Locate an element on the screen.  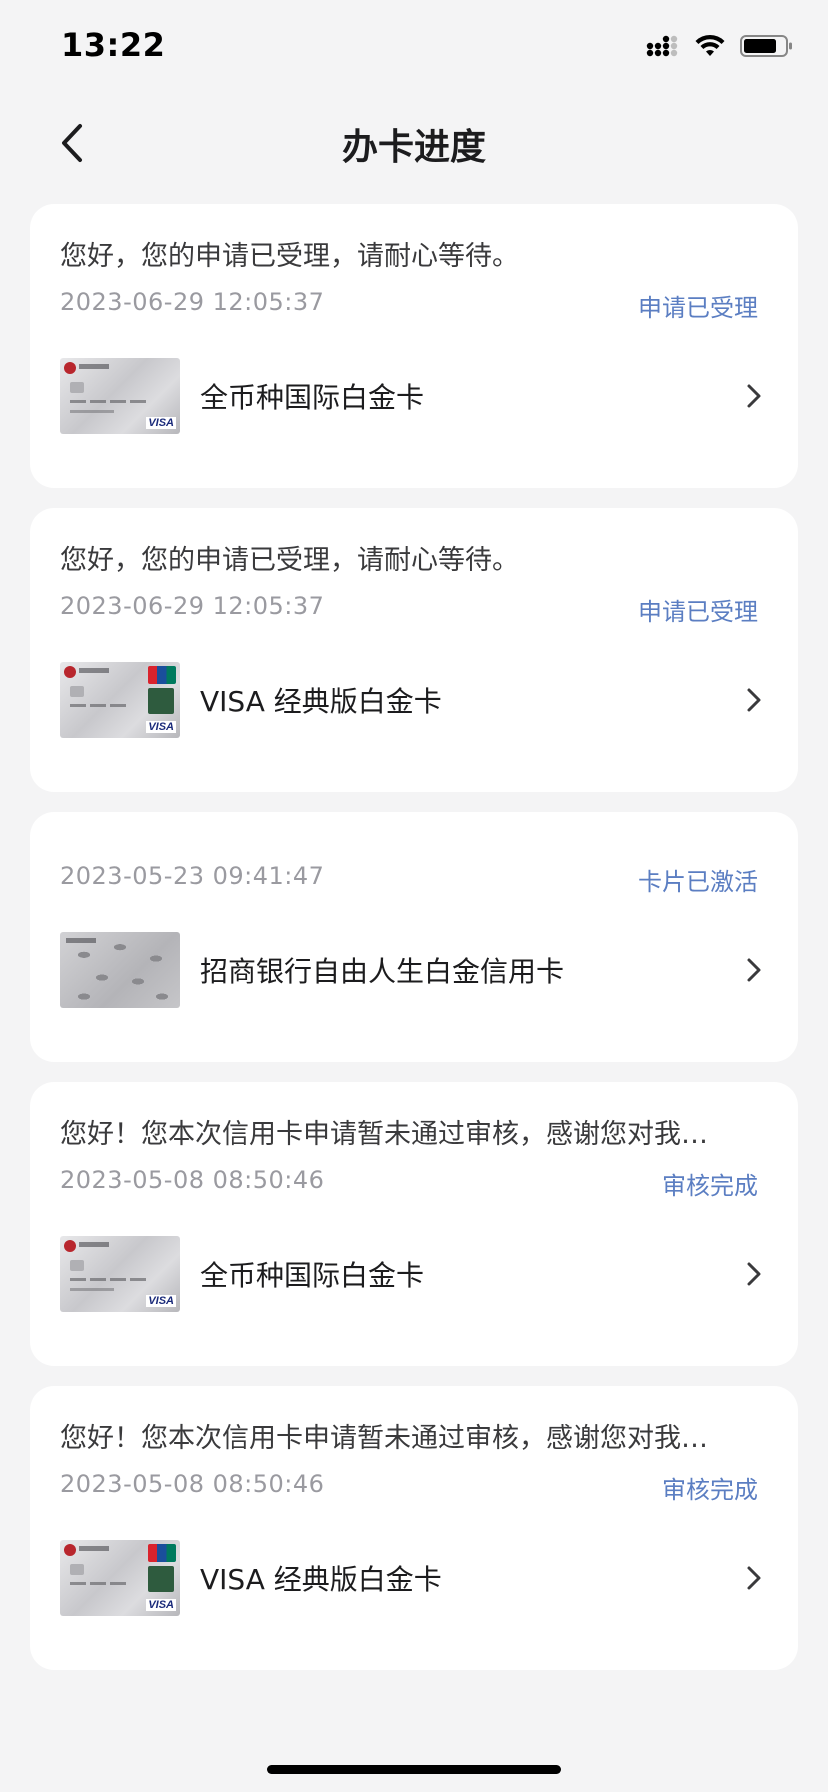
wifi-icon is located at coordinates (710, 45).